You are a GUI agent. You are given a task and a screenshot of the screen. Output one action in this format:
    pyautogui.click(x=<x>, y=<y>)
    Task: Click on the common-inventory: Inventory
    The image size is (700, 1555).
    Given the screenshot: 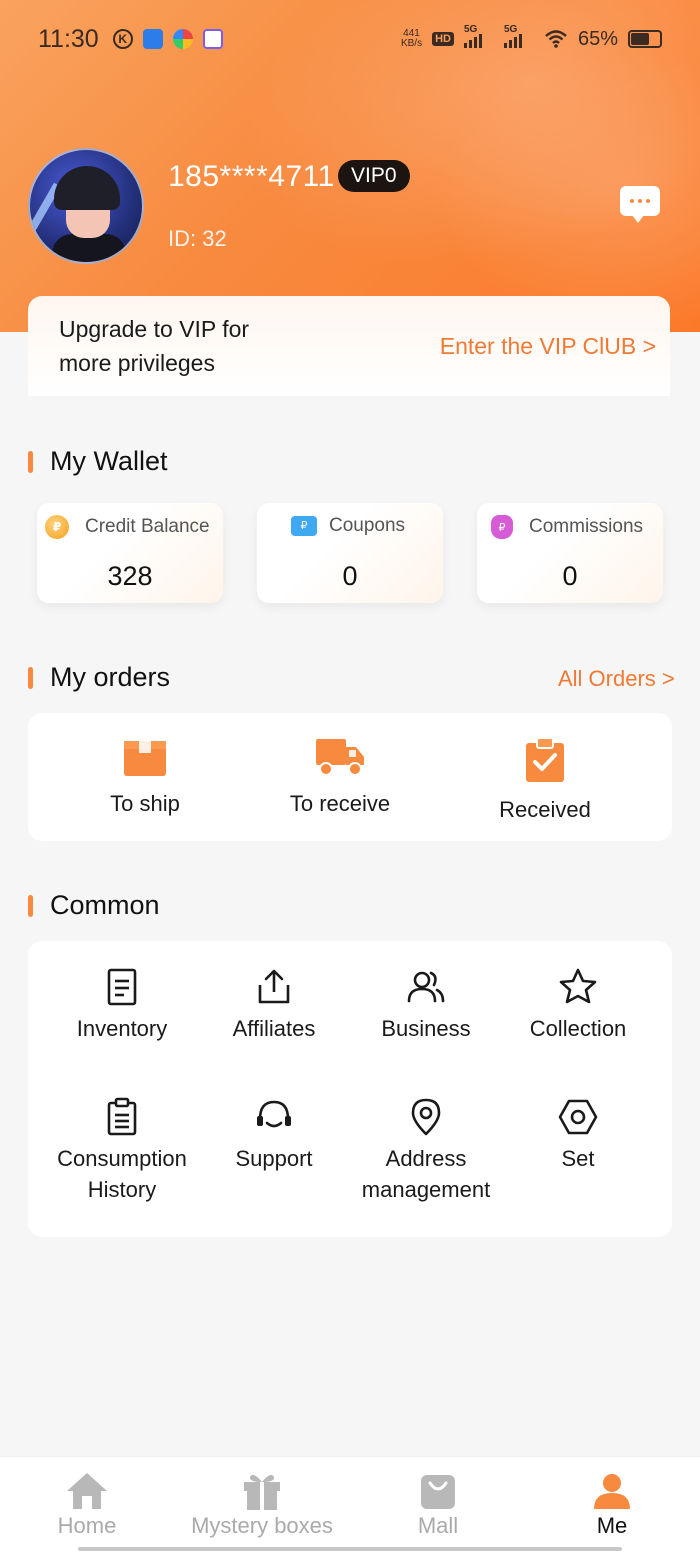 What is the action you would take?
    pyautogui.click(x=122, y=1005)
    